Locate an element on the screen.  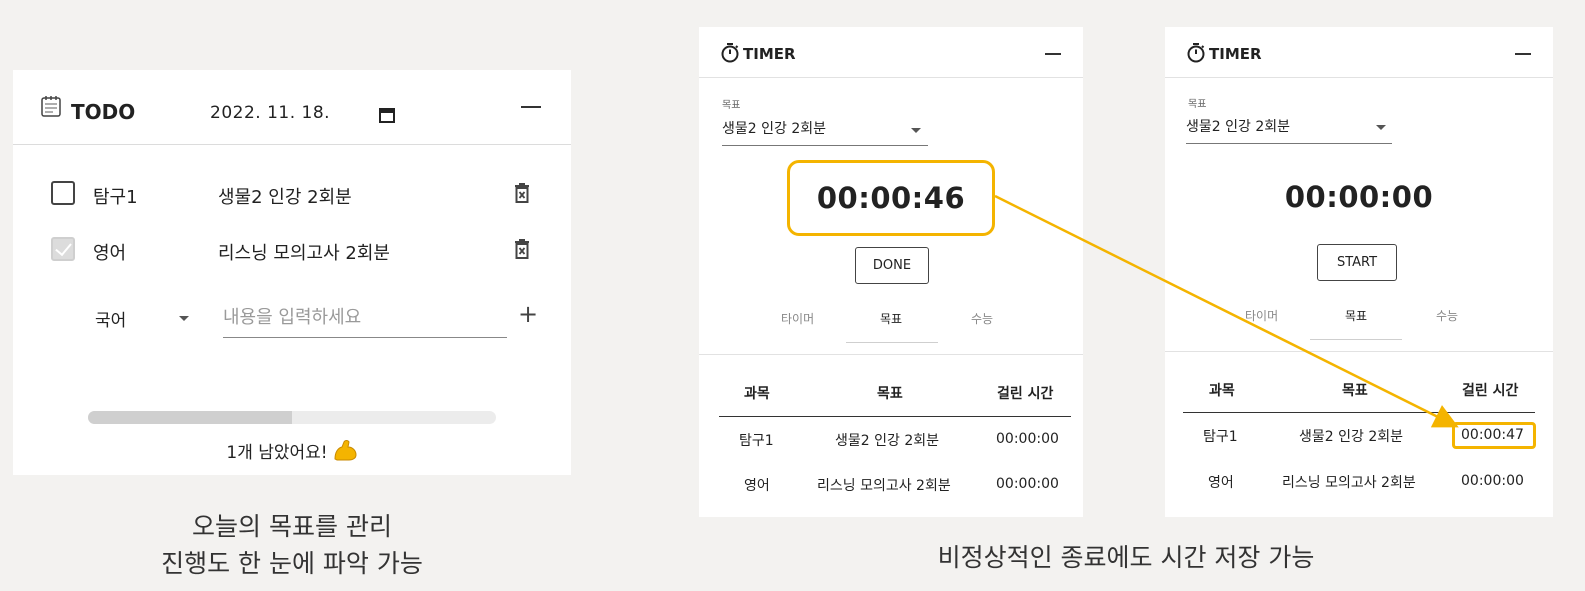
progress-fill is located at coordinates (190, 417).